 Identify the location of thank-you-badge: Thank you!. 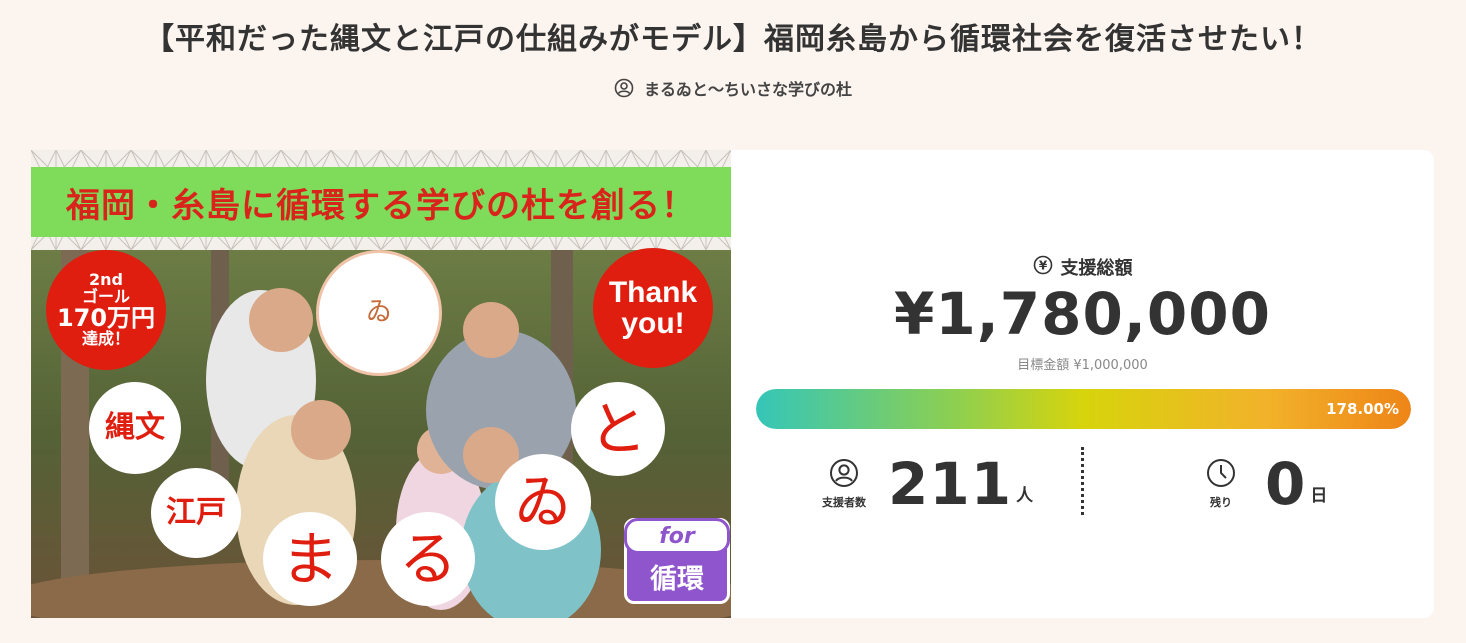
(653, 308).